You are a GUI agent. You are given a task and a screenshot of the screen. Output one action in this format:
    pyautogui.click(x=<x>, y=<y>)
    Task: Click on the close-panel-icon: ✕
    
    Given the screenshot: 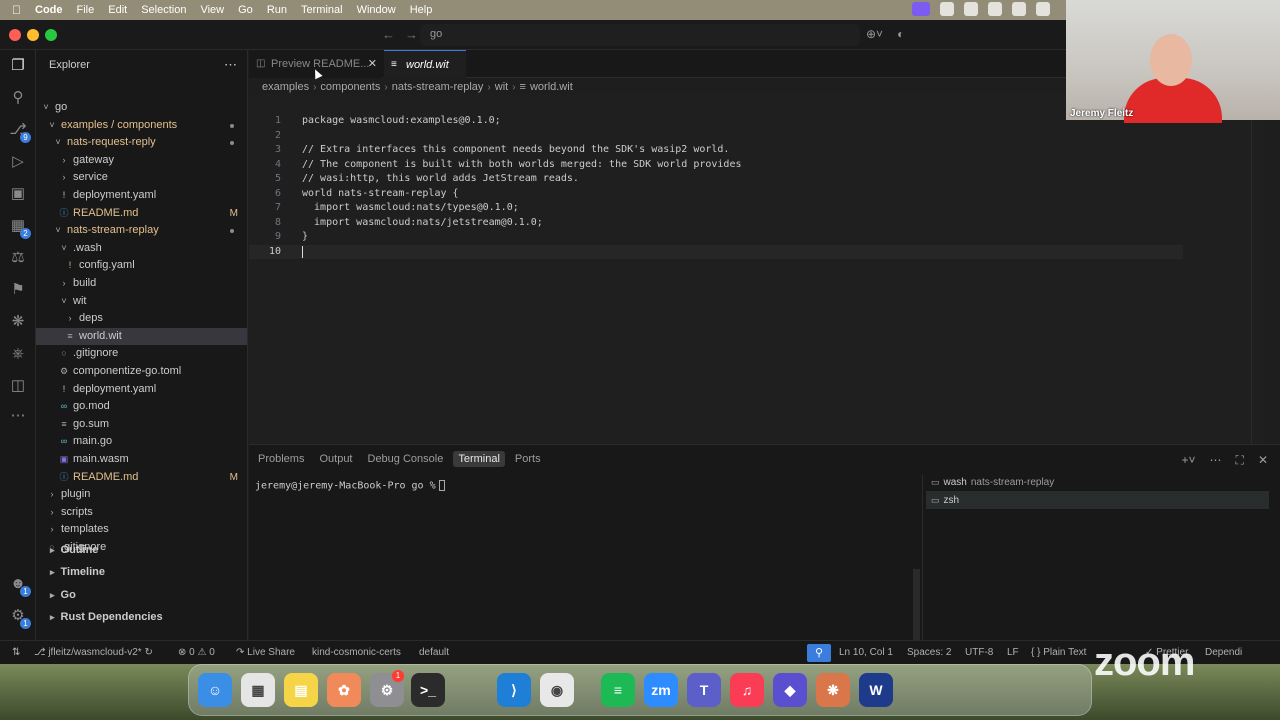 What is the action you would take?
    pyautogui.click(x=1263, y=460)
    